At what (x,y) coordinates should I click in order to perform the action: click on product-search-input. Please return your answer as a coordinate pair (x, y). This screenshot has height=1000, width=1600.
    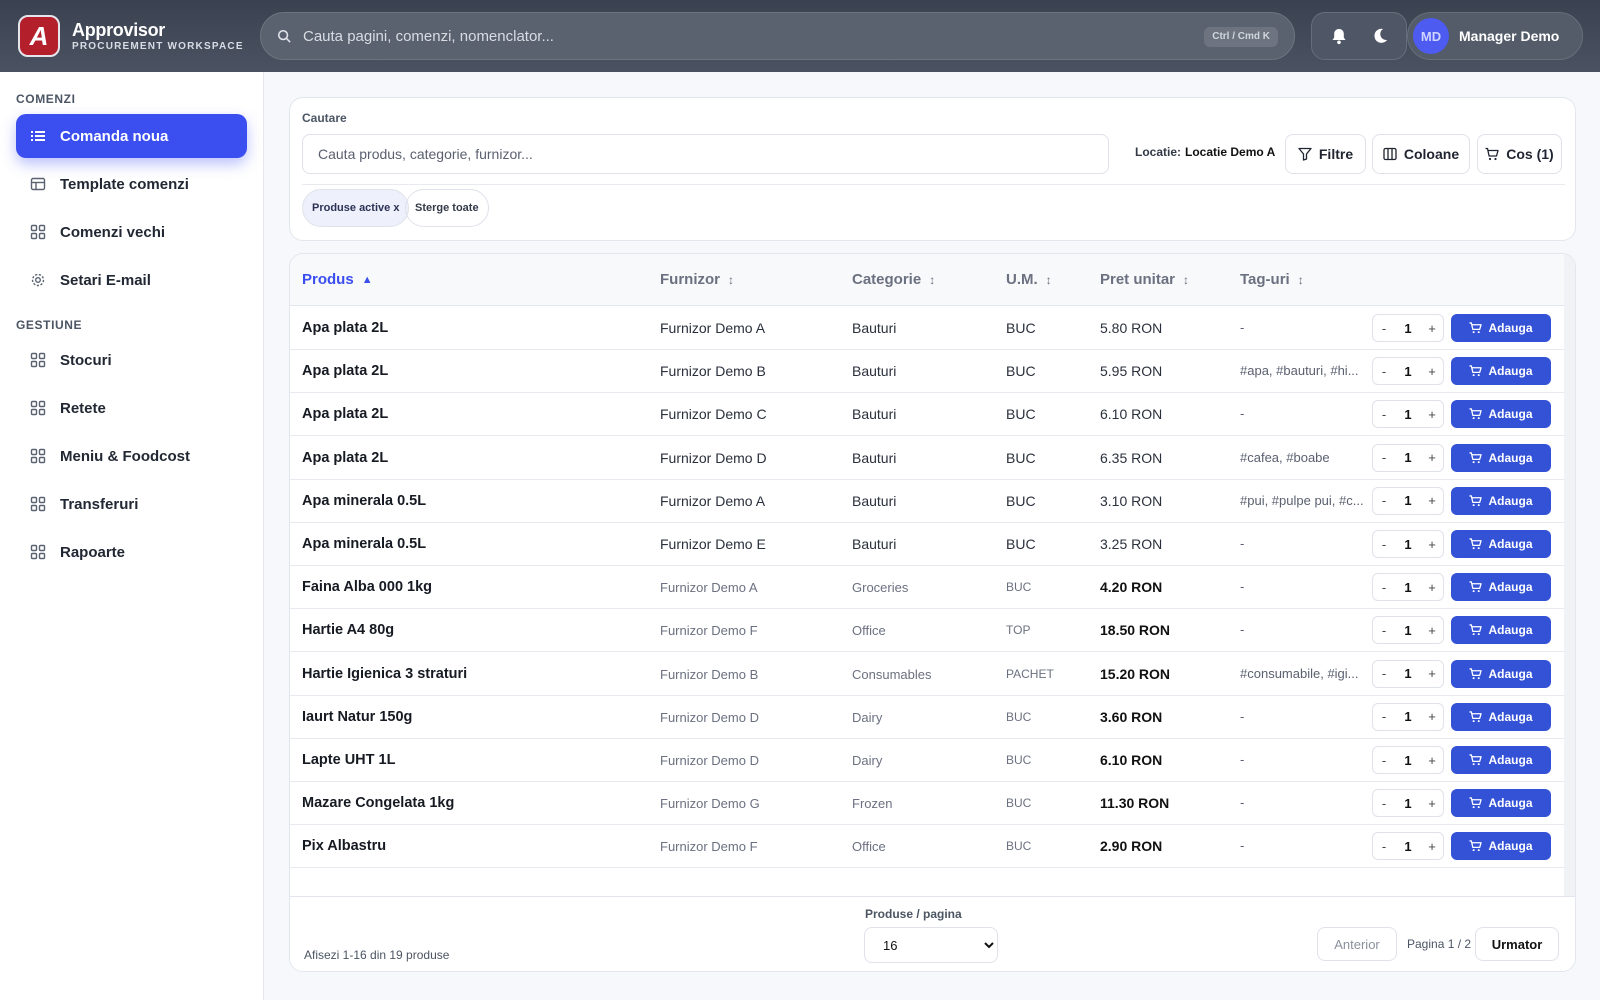
    Looking at the image, I should click on (705, 154).